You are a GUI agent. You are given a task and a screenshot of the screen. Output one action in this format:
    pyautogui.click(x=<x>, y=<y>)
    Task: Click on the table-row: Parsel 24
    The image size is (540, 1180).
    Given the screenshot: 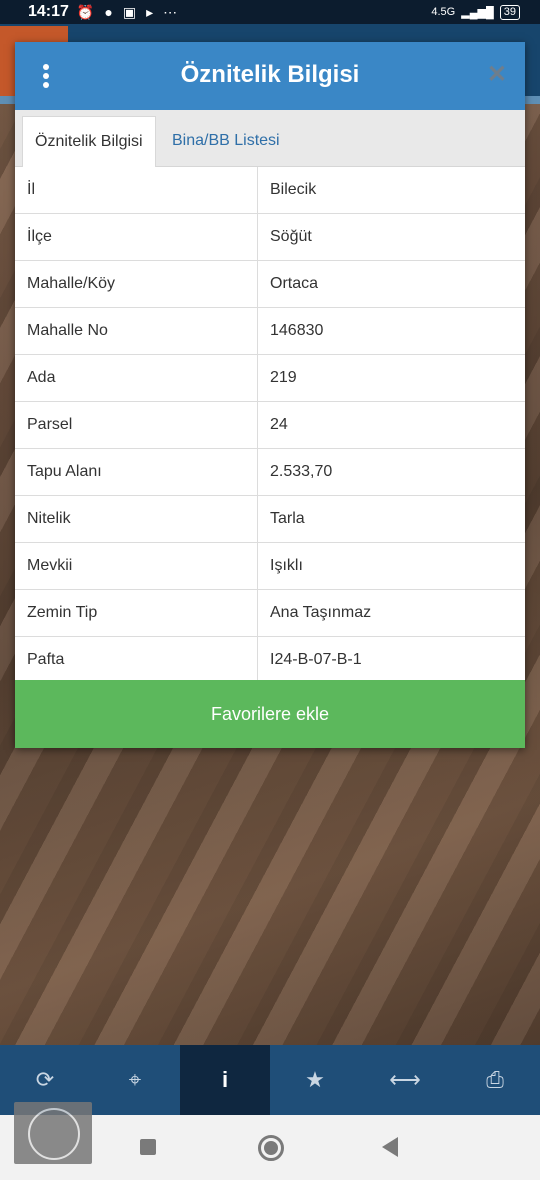 What is the action you would take?
    pyautogui.click(x=270, y=425)
    